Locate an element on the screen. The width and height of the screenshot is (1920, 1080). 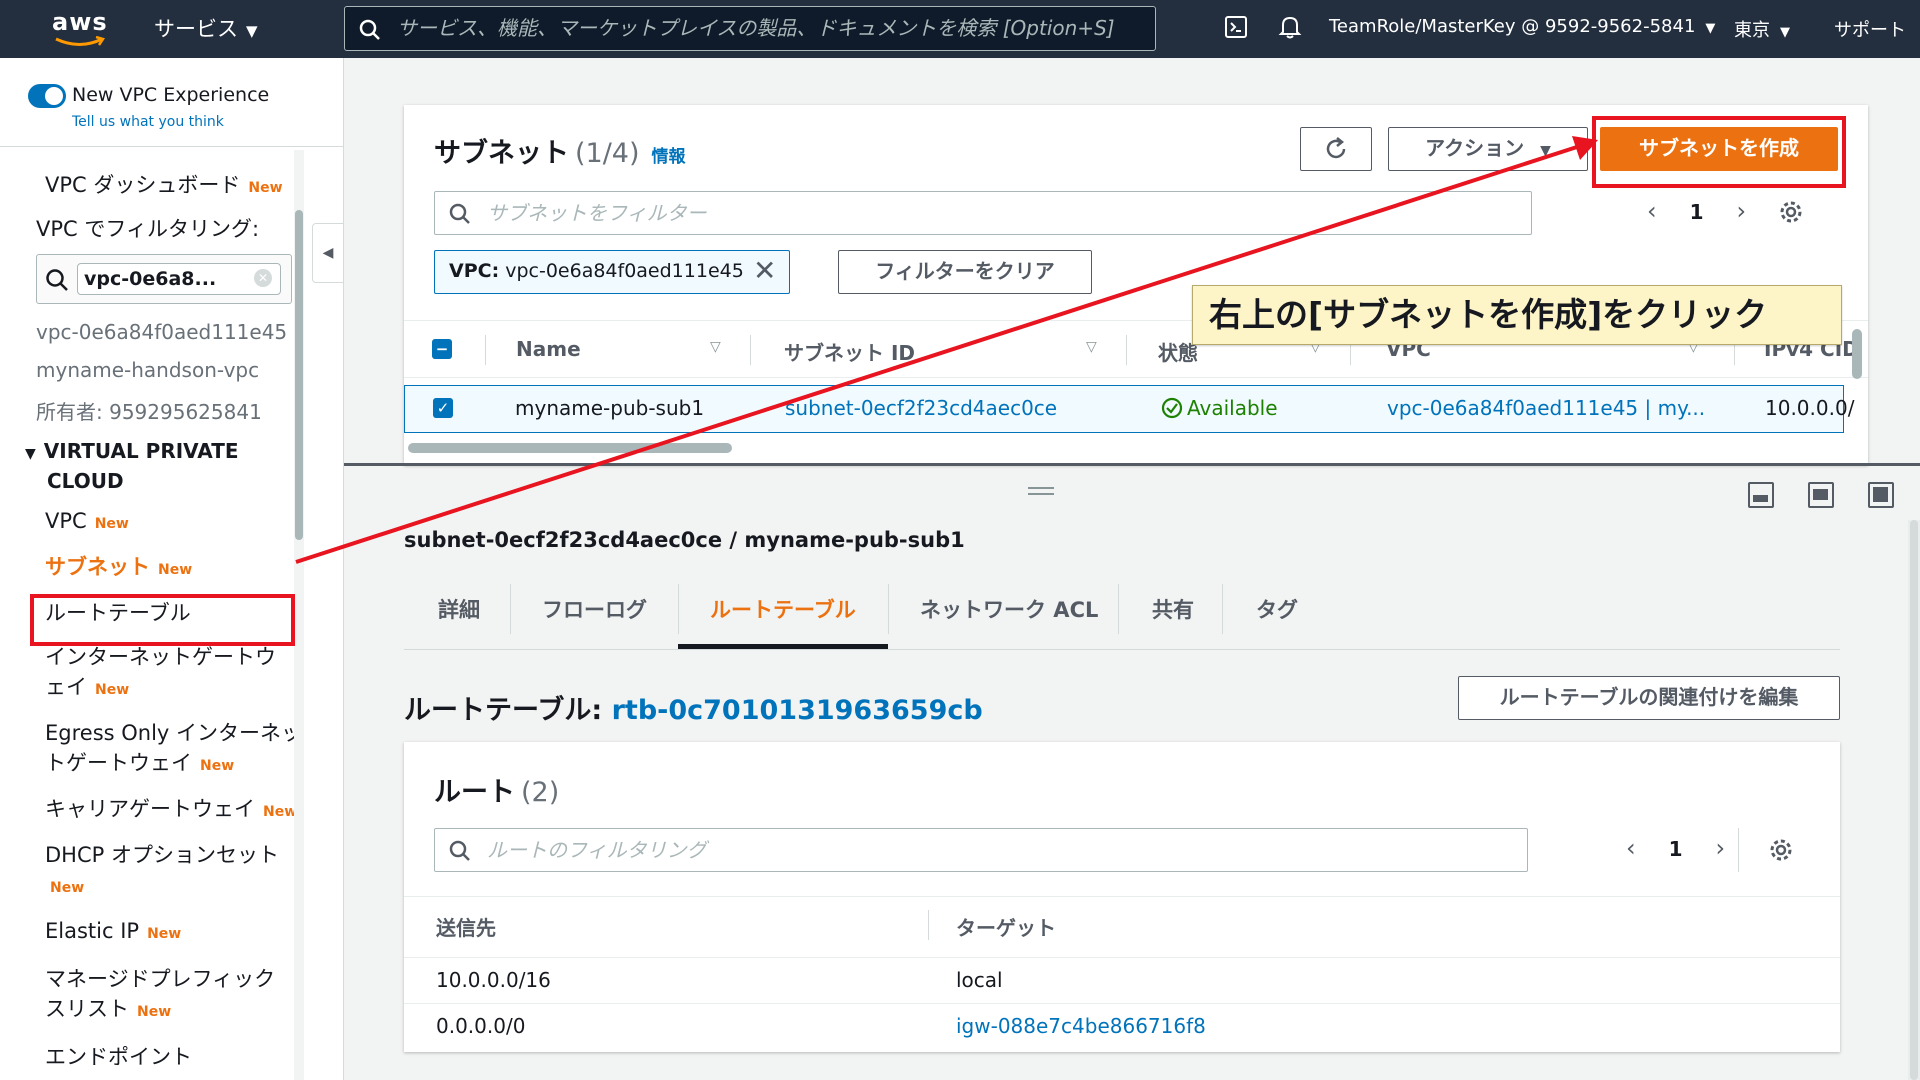
tab-tags: タグ is located at coordinates (1277, 609).